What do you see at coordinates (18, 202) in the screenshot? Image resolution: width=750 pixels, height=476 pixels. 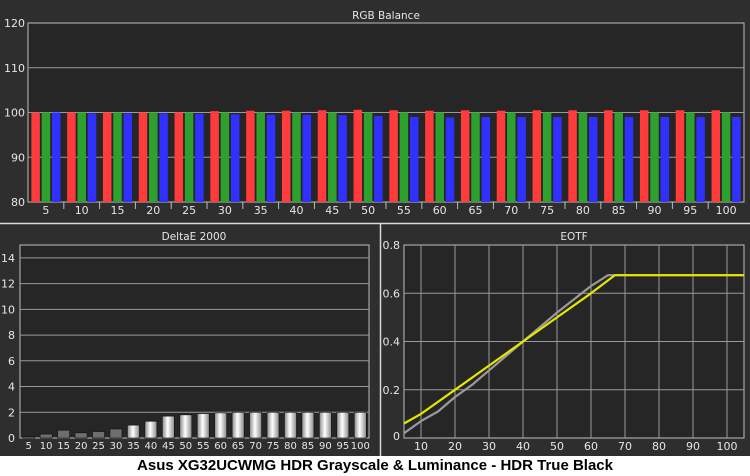 I see `rgb-y-tick-label: 80` at bounding box center [18, 202].